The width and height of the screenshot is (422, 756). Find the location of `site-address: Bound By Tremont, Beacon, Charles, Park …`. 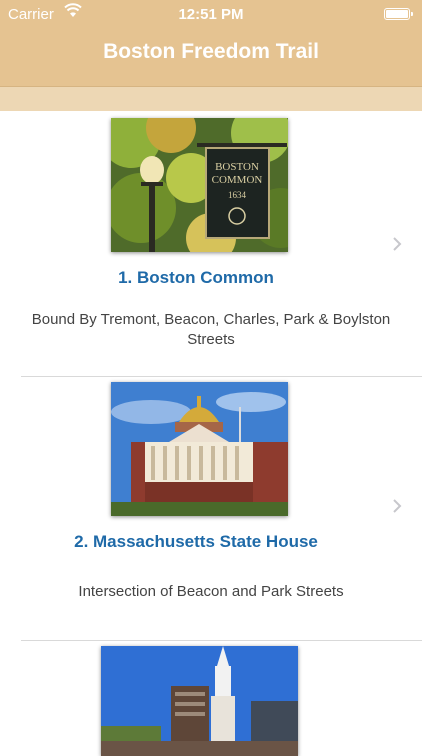

site-address: Bound By Tremont, Beacon, Charles, Park … is located at coordinates (211, 329).